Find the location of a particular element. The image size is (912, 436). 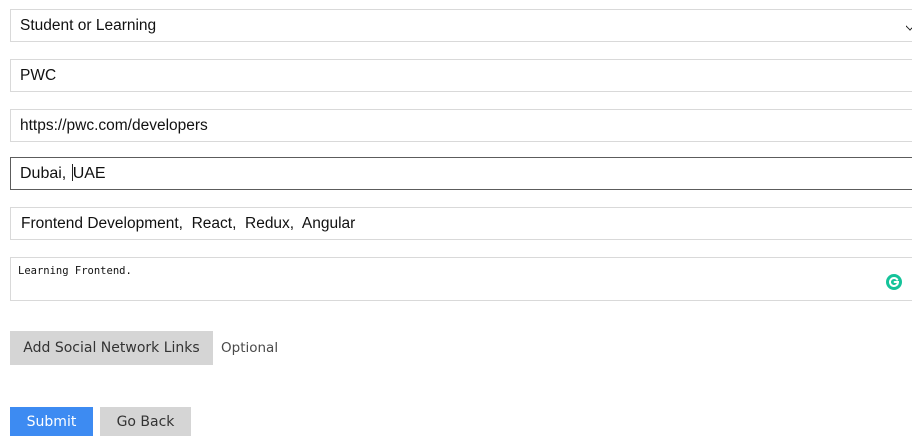

company-input: PWC is located at coordinates (461, 75).